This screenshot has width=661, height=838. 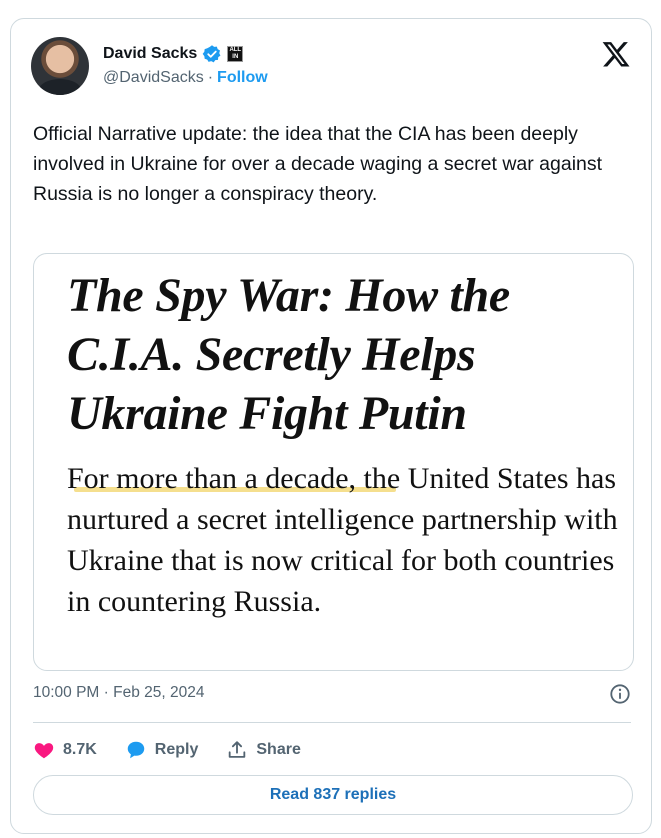 I want to click on author-handle-row: @DavidSacks · Follow, so click(x=185, y=78).